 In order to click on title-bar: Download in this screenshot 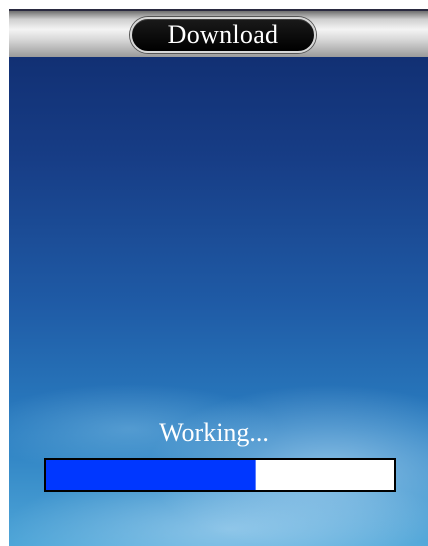, I will do `click(218, 33)`.